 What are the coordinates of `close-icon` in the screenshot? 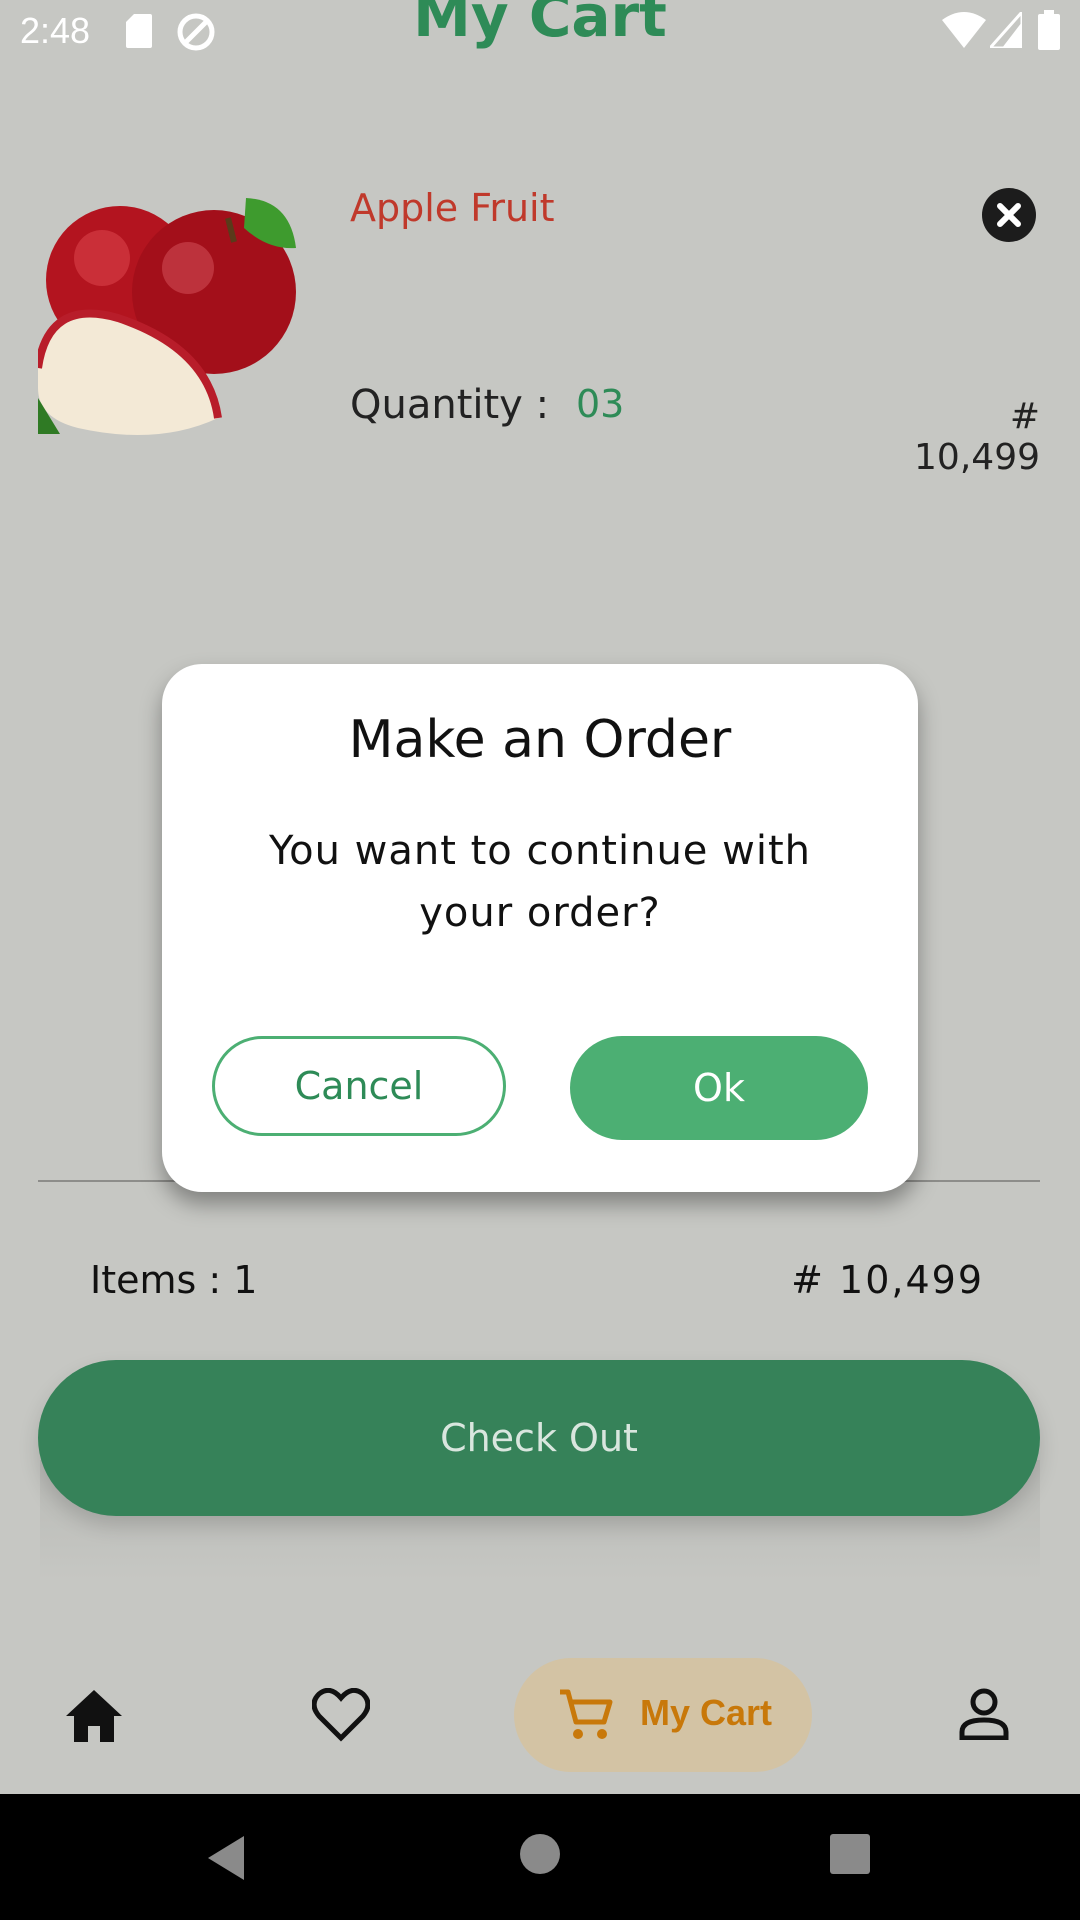 It's located at (1009, 215).